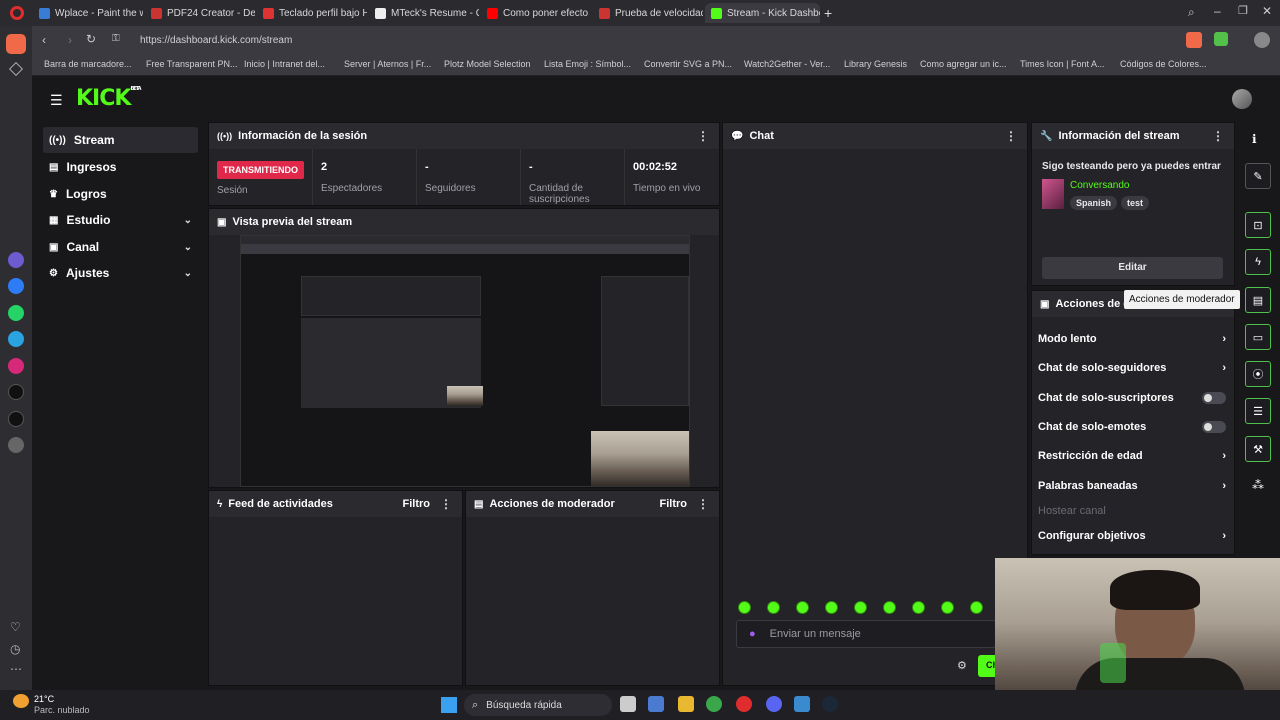 This screenshot has height=720, width=1280. I want to click on close-window-icon: ✕, so click(1267, 11).